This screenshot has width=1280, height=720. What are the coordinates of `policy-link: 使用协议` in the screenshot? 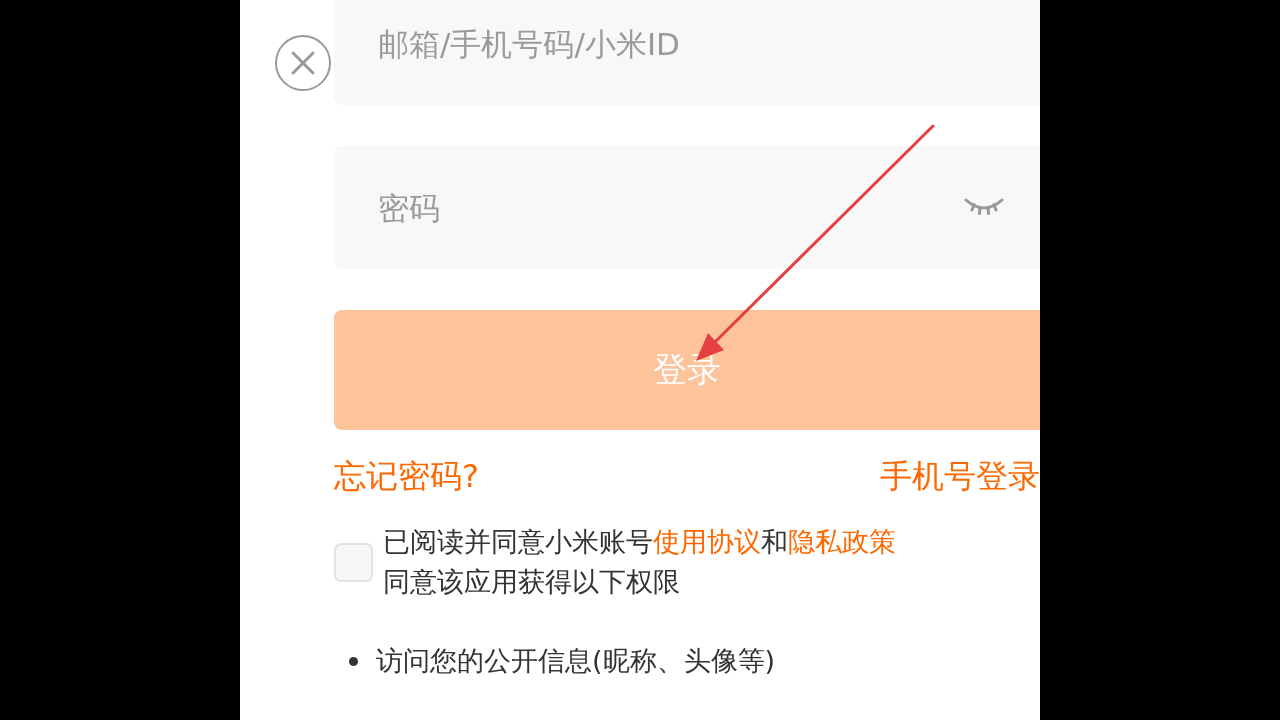 It's located at (707, 541).